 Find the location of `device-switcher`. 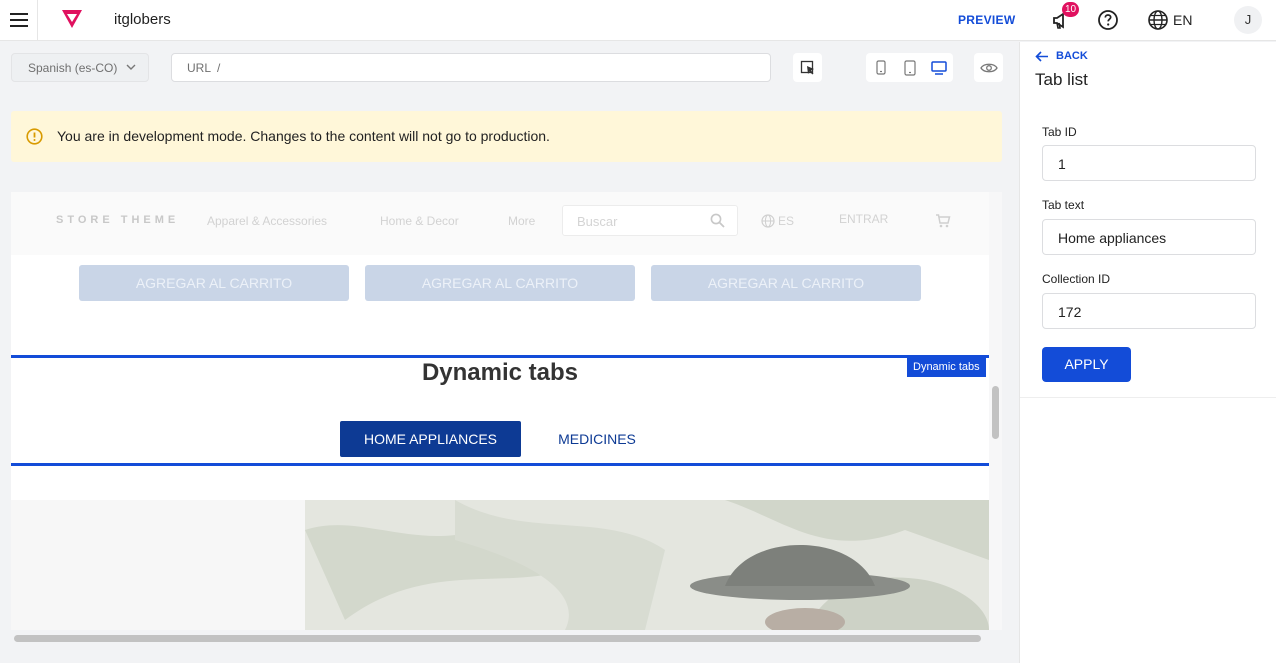

device-switcher is located at coordinates (909, 67).